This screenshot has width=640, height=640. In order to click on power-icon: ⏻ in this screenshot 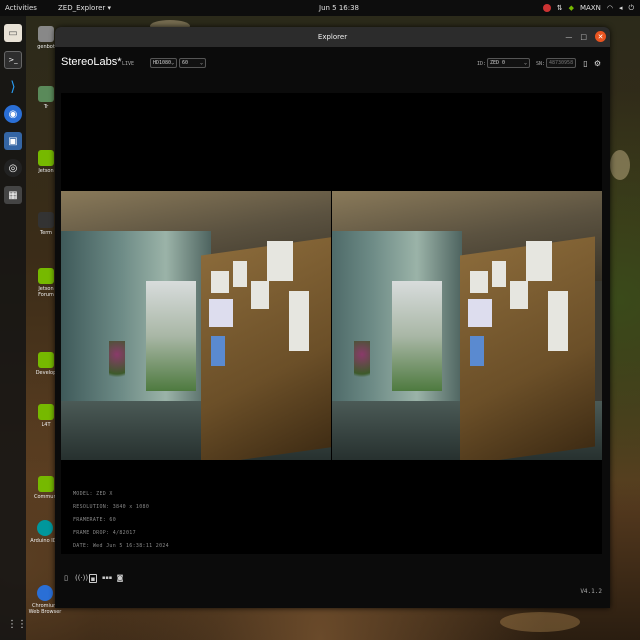, I will do `click(631, 8)`.